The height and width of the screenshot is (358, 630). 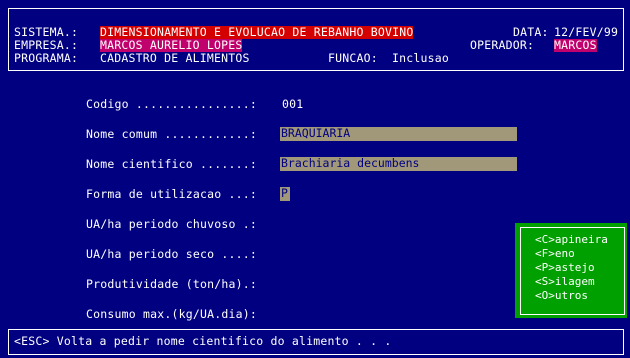 What do you see at coordinates (175, 134) in the screenshot?
I see `nome-comum-label: Nome comum ............:` at bounding box center [175, 134].